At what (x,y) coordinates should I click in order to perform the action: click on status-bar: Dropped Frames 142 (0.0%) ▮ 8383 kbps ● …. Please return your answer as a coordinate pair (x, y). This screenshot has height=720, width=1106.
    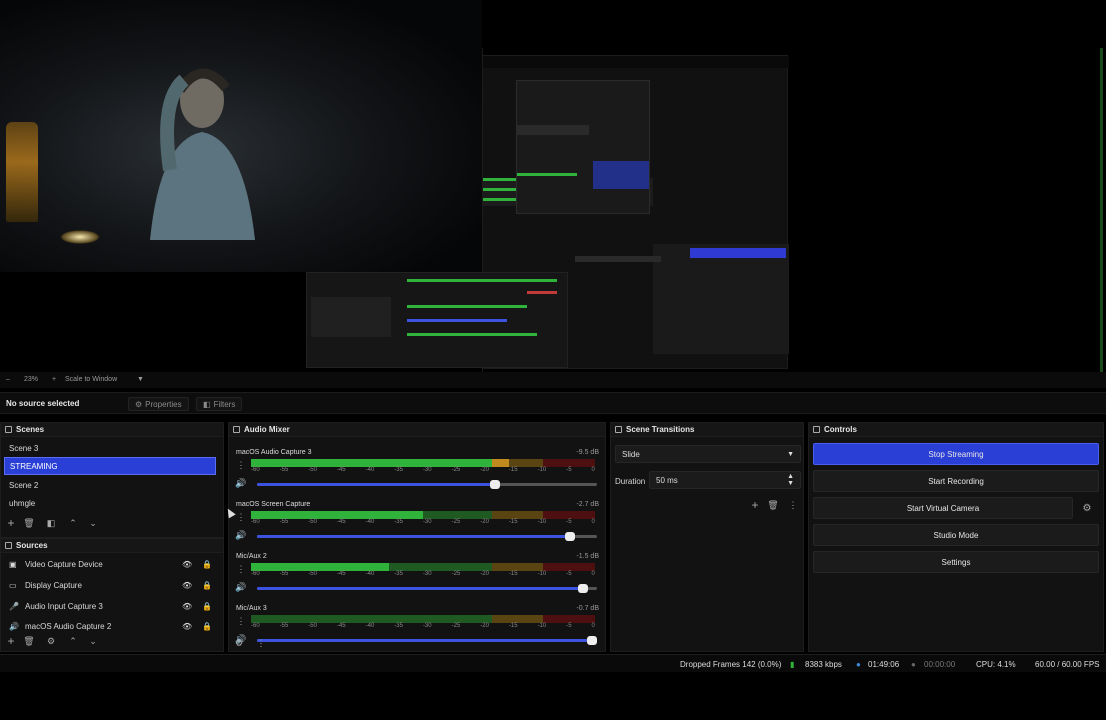
    Looking at the image, I should click on (553, 663).